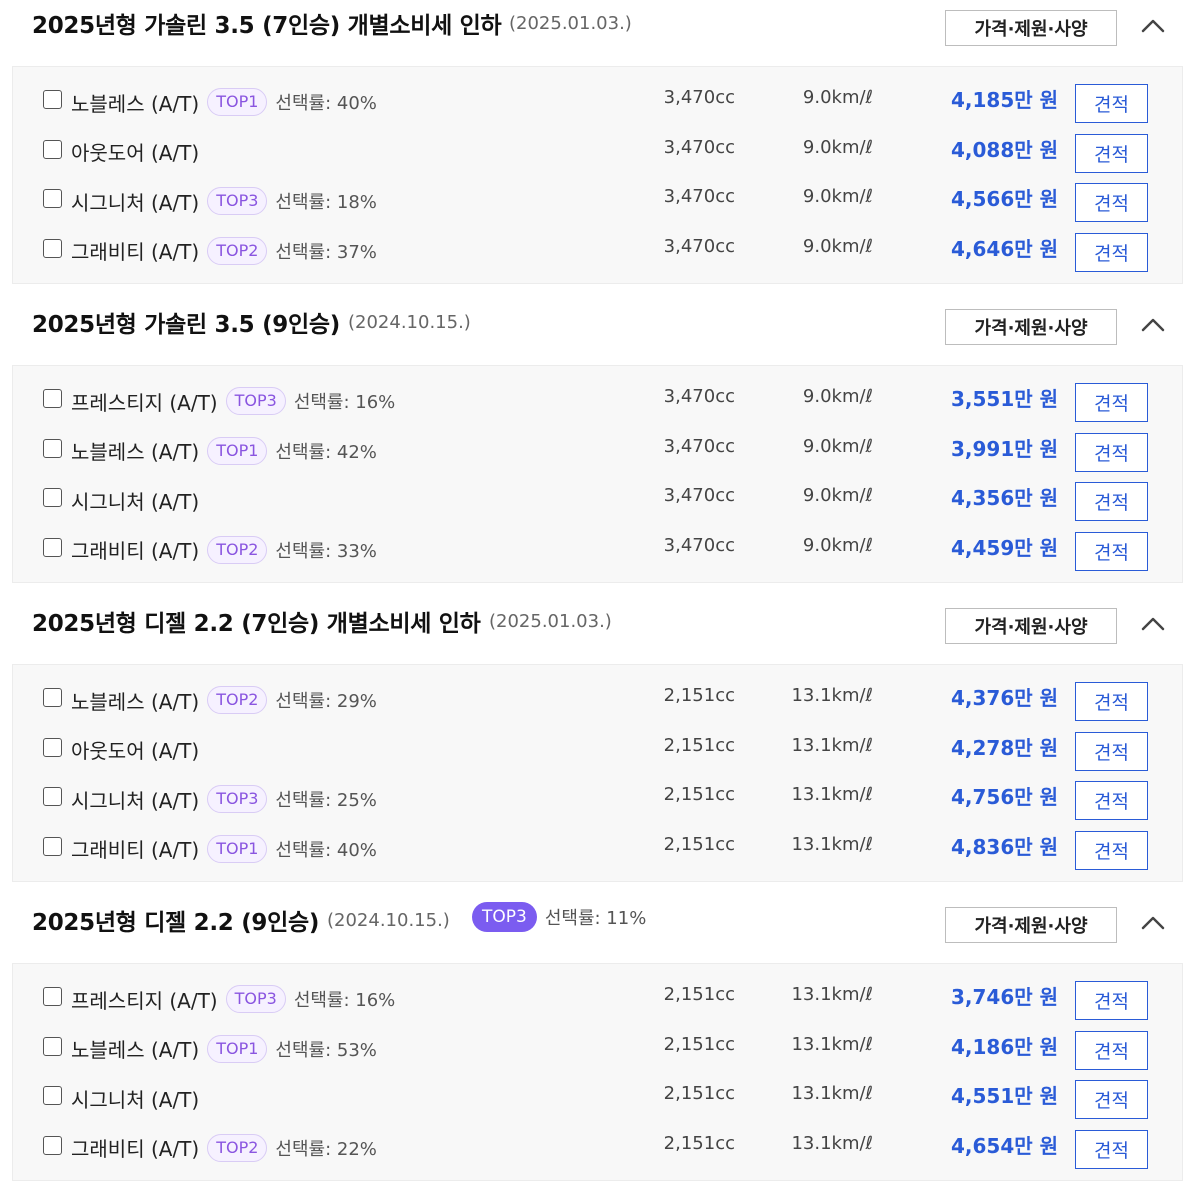 This screenshot has height=1196, width=1198. What do you see at coordinates (559, 917) in the screenshot?
I see `engine-group-popularity: TOP3 선택률: 11%` at bounding box center [559, 917].